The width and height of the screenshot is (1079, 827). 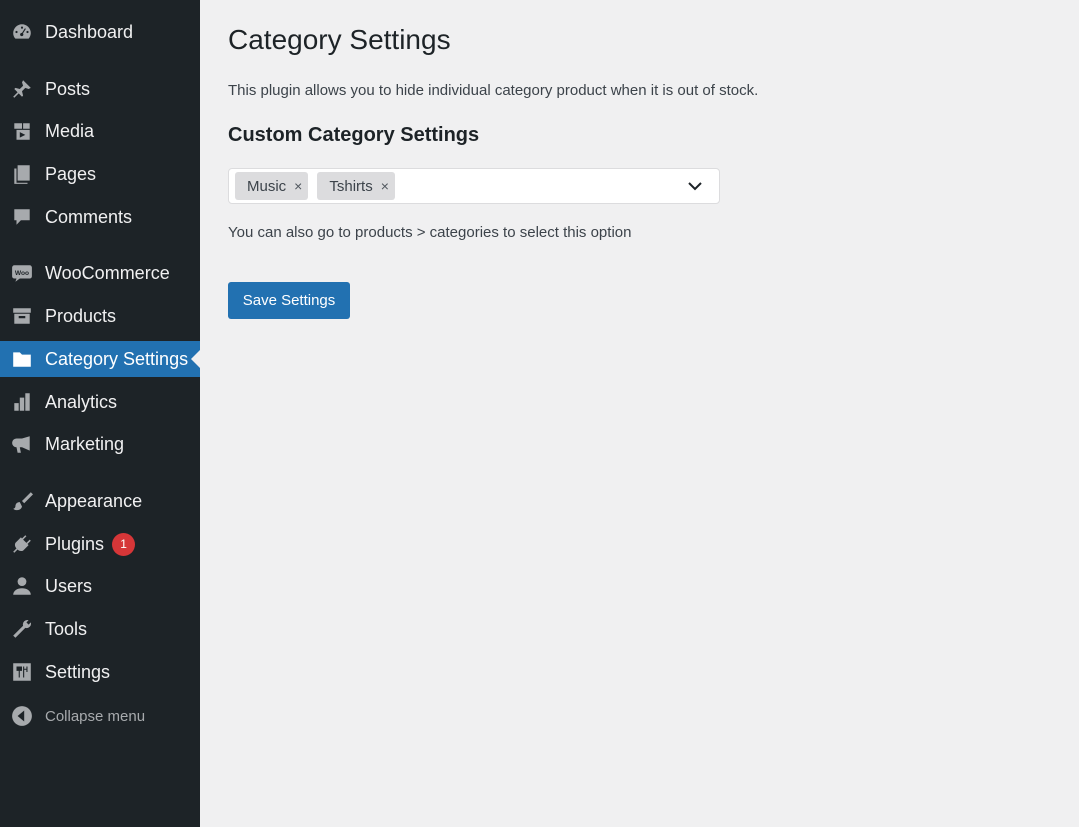 What do you see at coordinates (100, 131) in the screenshot?
I see `sidebar-item-media: Media` at bounding box center [100, 131].